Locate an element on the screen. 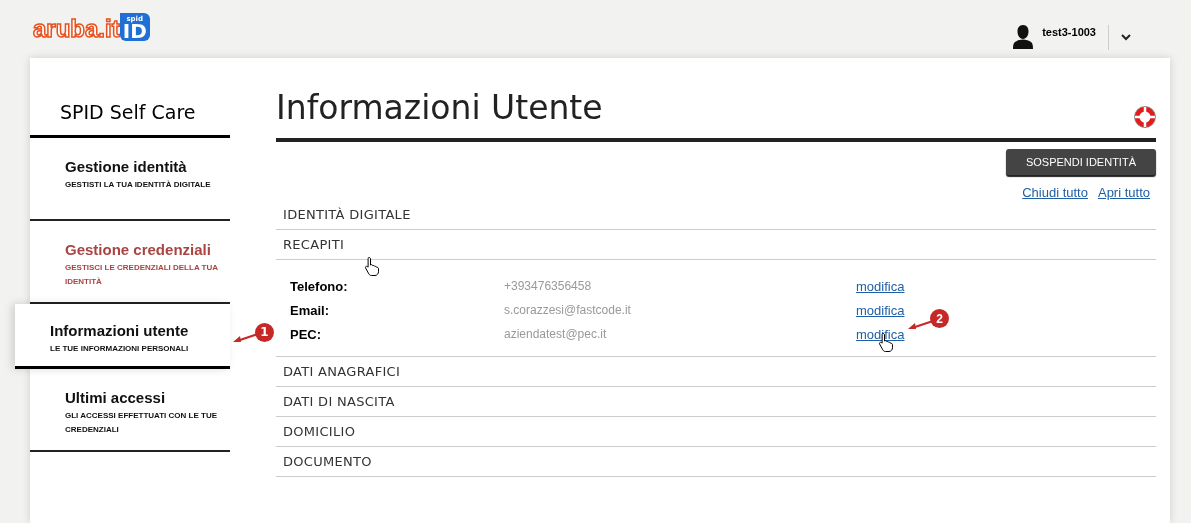  user-icon is located at coordinates (1023, 37).